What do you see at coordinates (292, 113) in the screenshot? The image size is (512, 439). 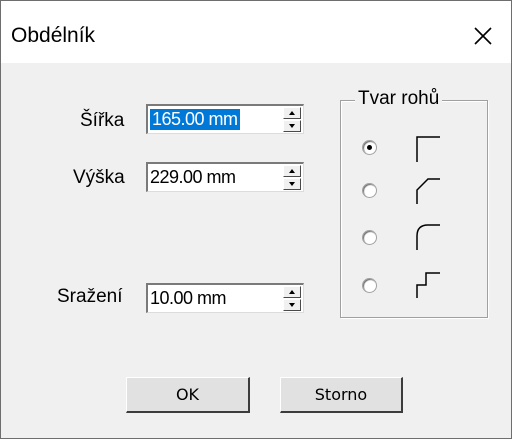 I see `width-increment-button` at bounding box center [292, 113].